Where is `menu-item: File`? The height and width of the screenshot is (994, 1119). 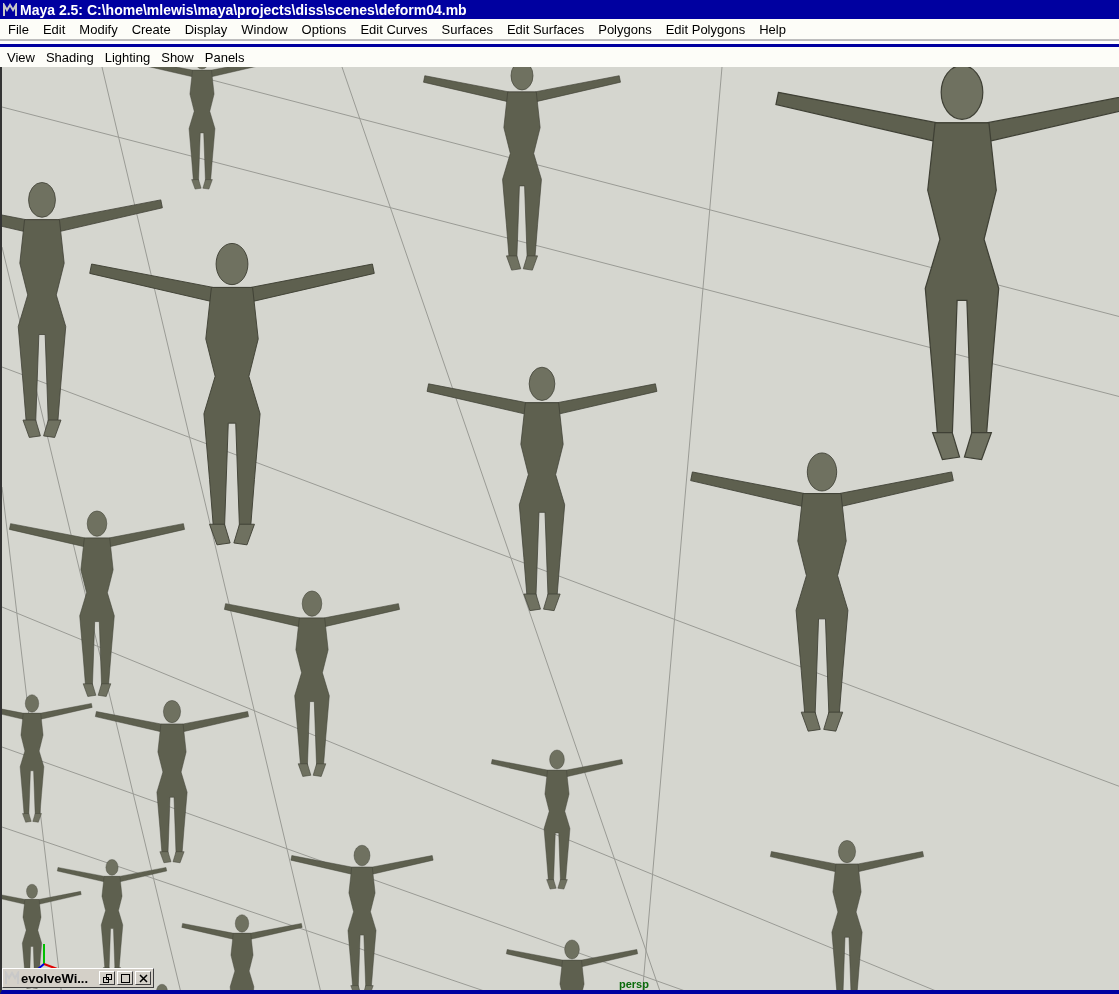
menu-item: File is located at coordinates (19, 29).